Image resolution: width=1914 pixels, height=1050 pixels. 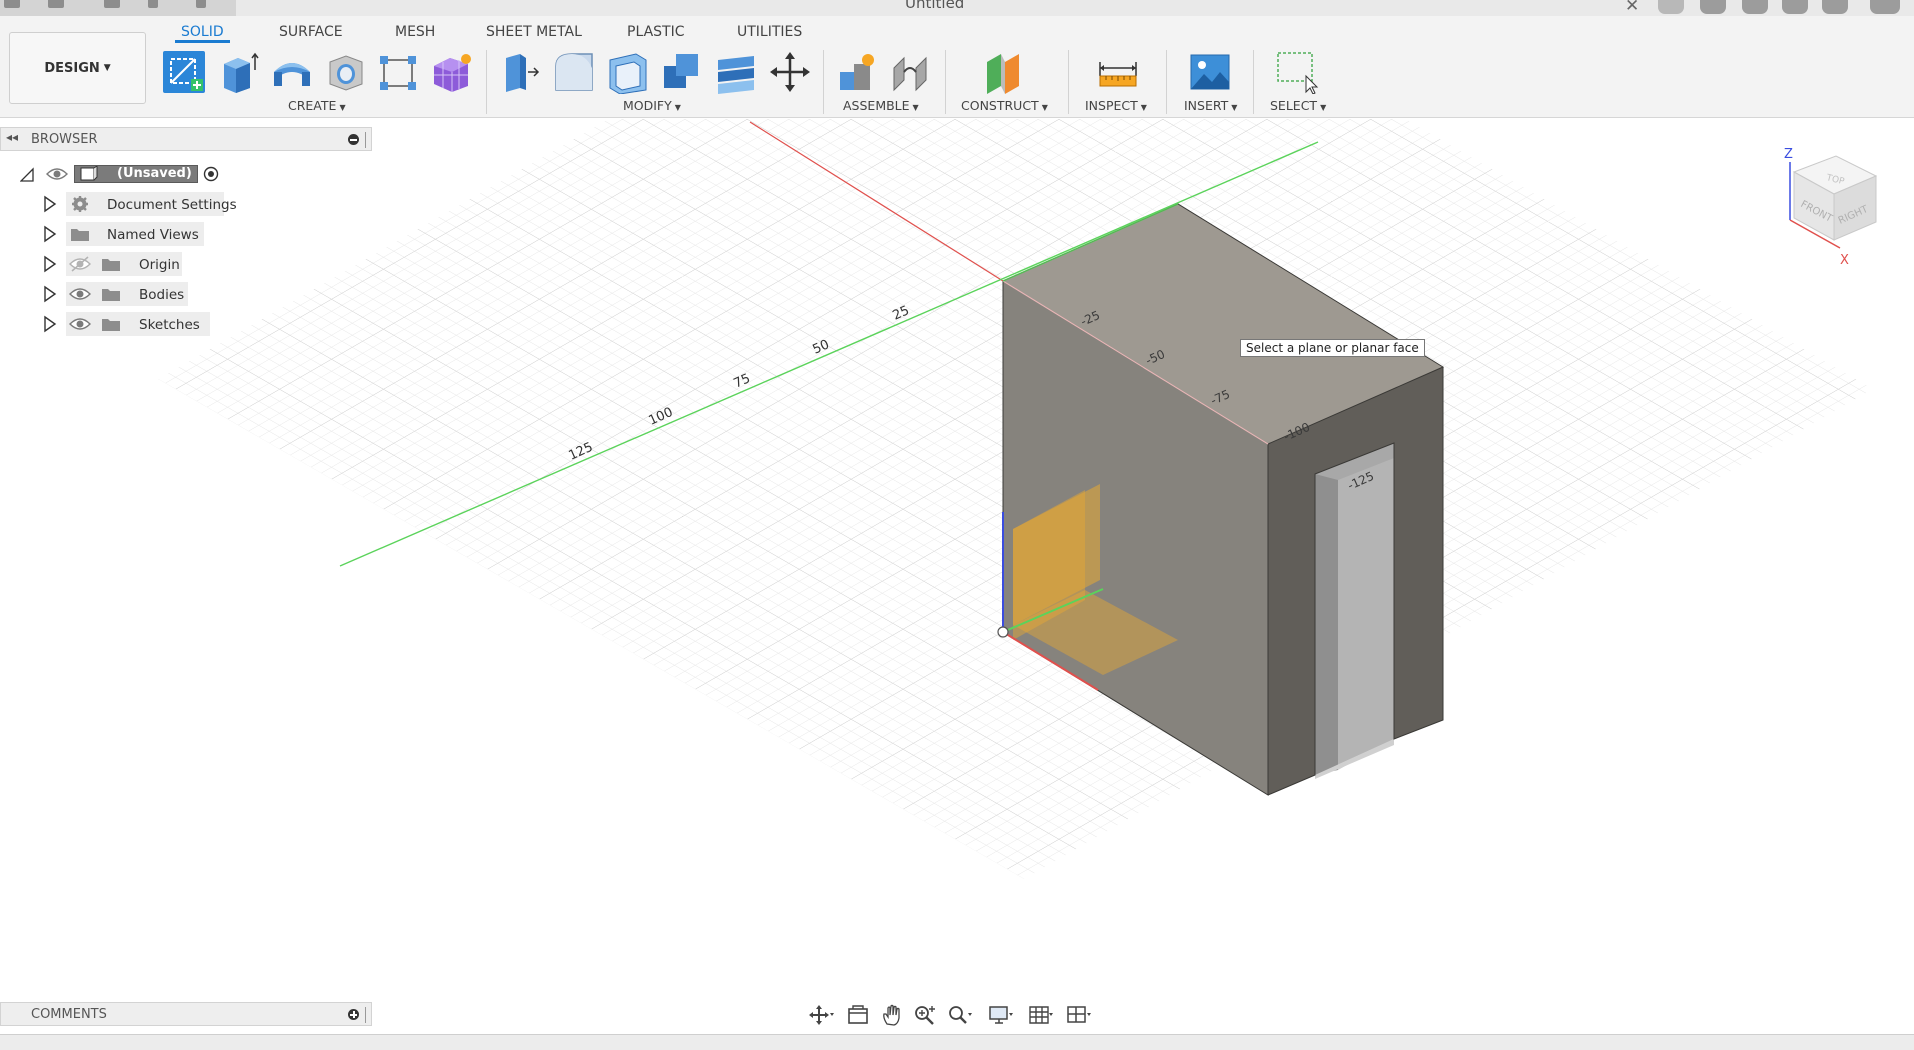 I want to click on create-menu: CREATE ▼, so click(x=317, y=105).